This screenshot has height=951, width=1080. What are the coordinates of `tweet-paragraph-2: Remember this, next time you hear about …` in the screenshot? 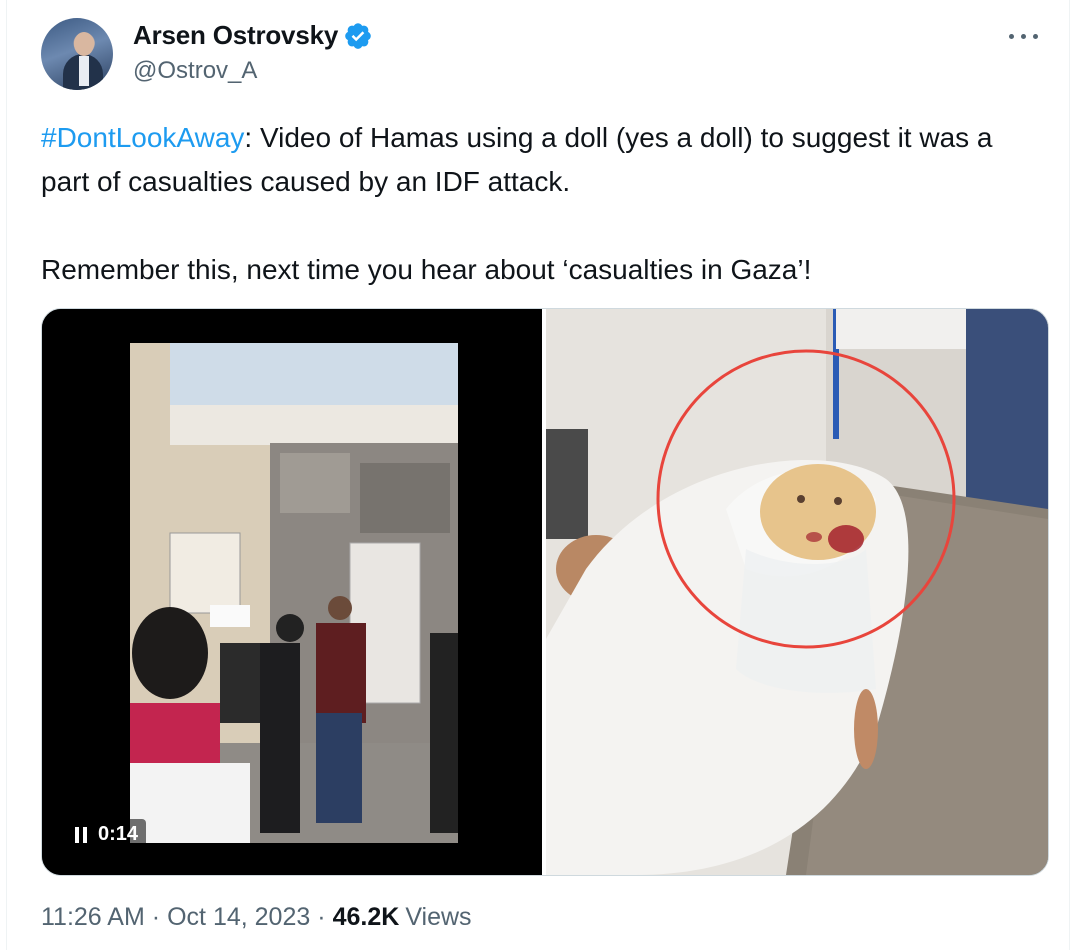 It's located at (426, 269).